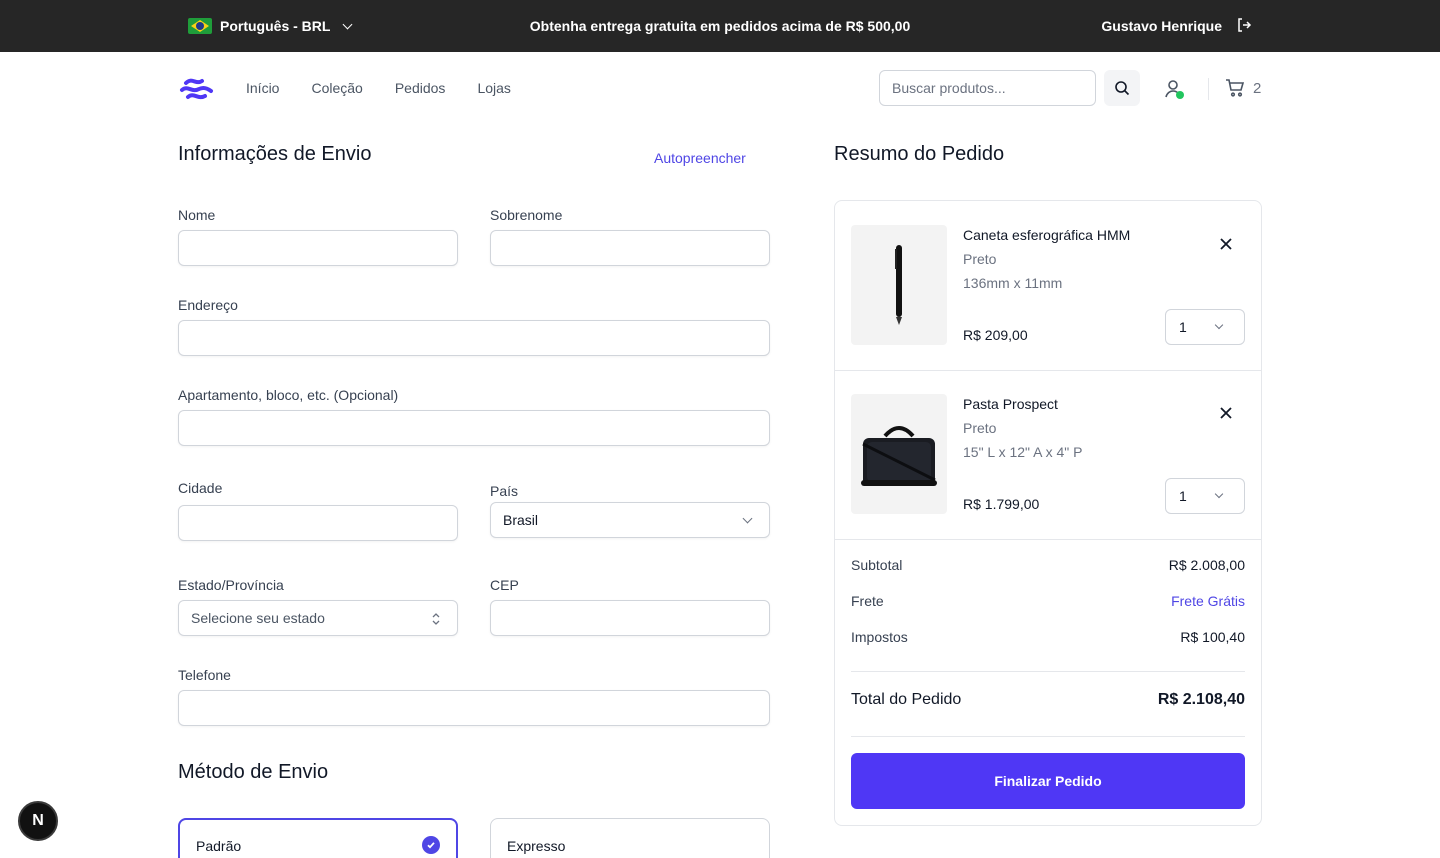 The width and height of the screenshot is (1440, 858). I want to click on dev-tools-badge: N, so click(38, 821).